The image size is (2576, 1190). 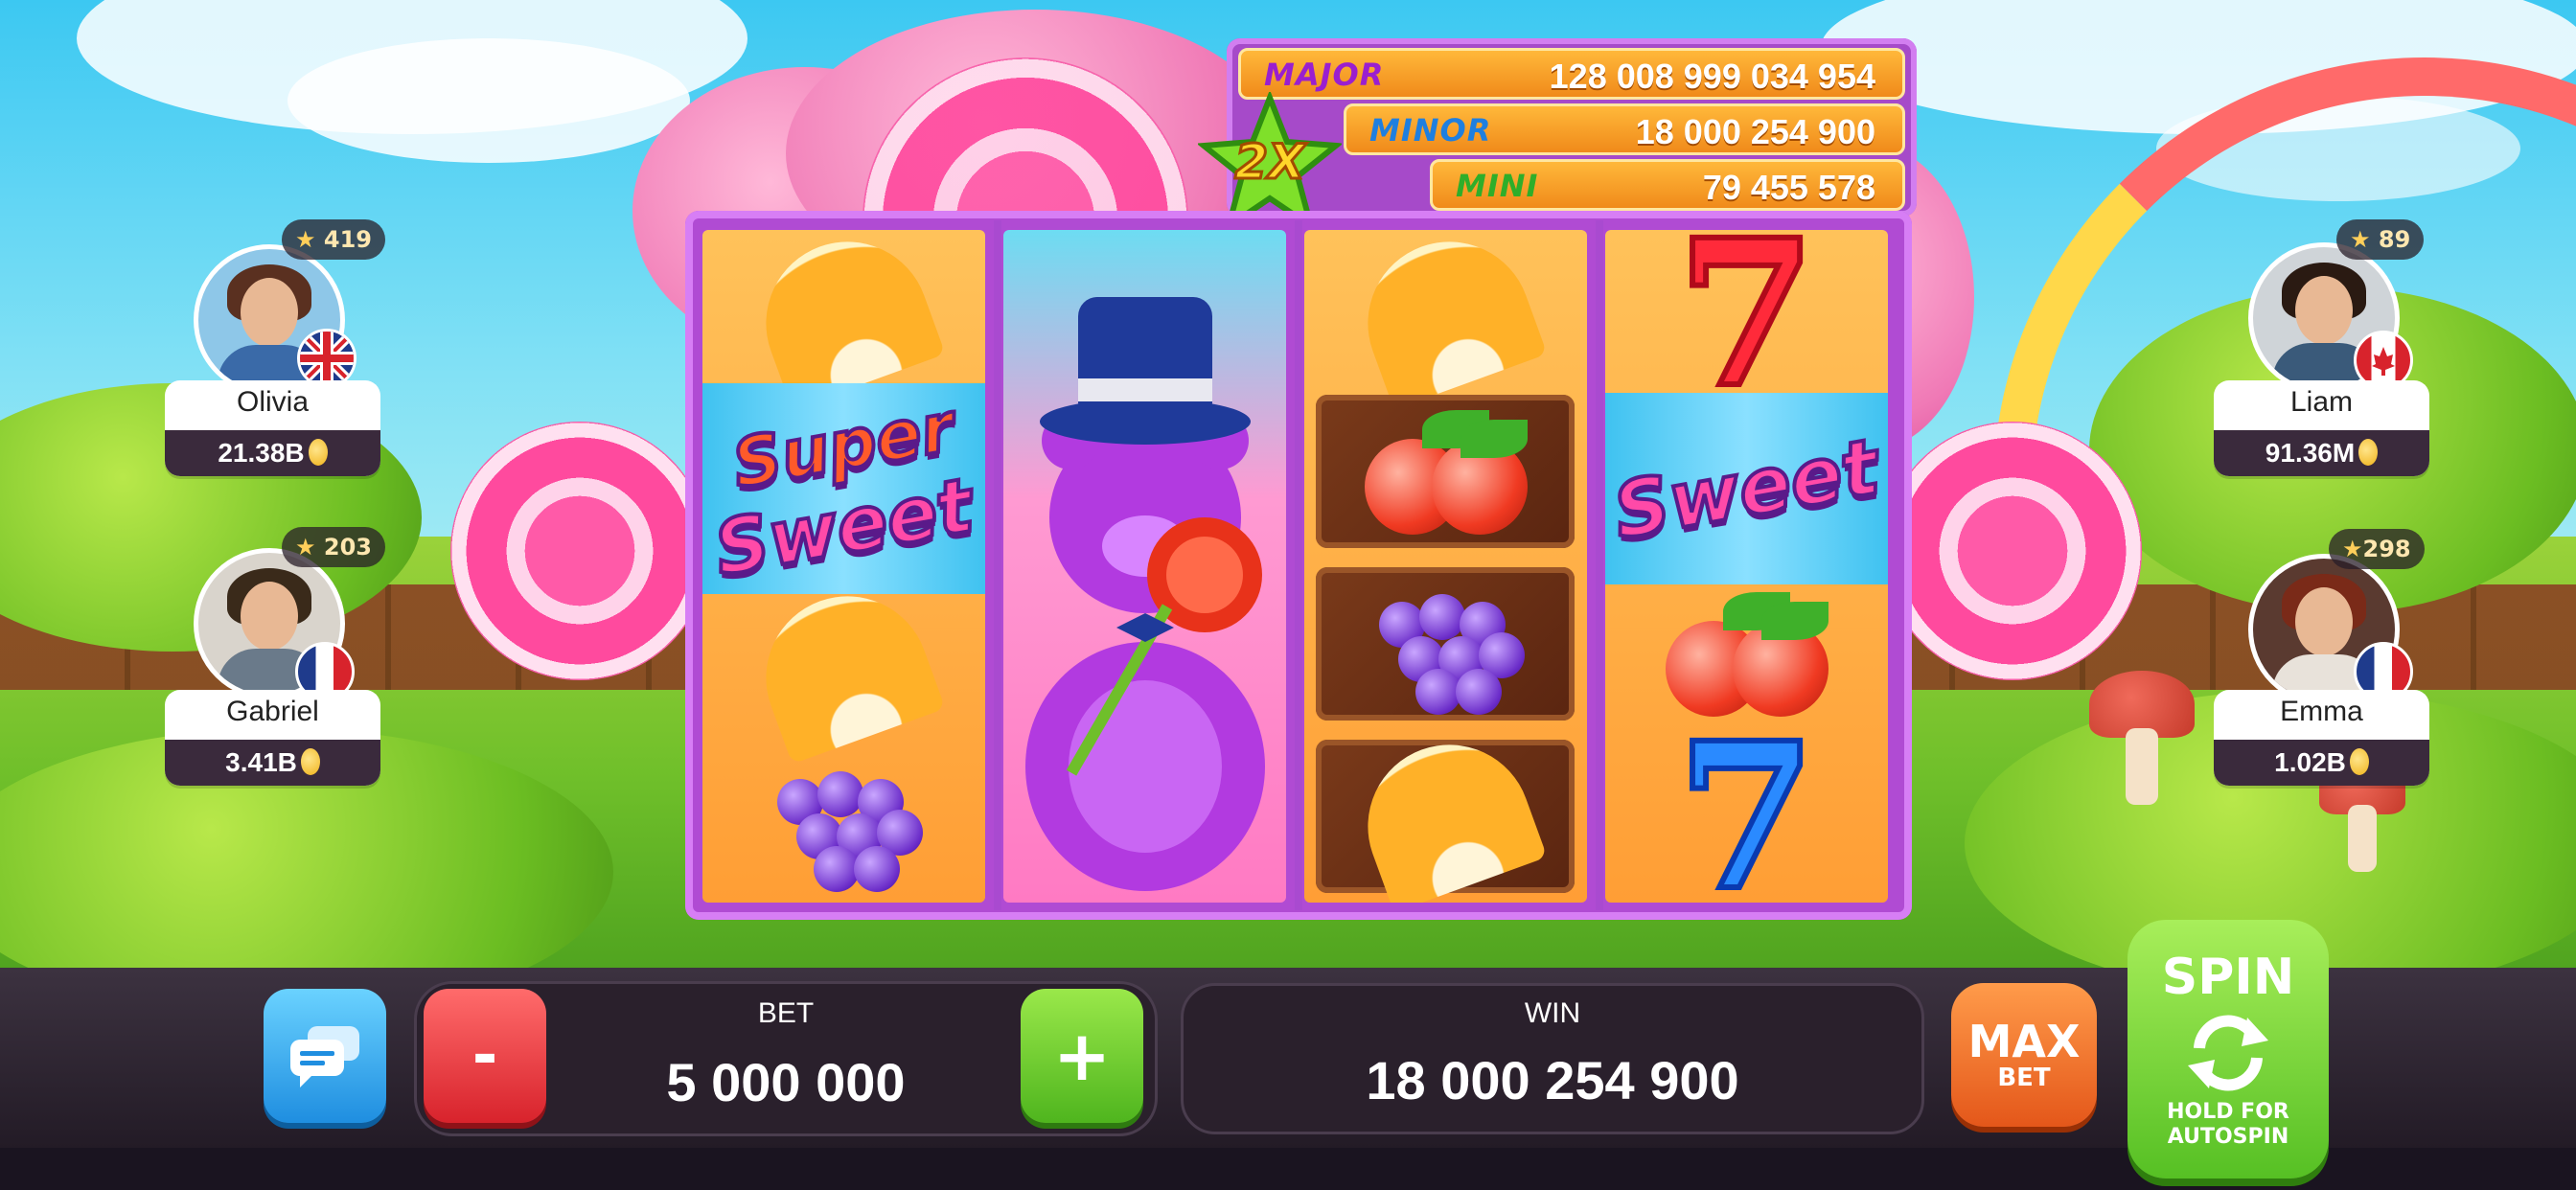 I want to click on player-balance: 3.41B, so click(x=272, y=763).